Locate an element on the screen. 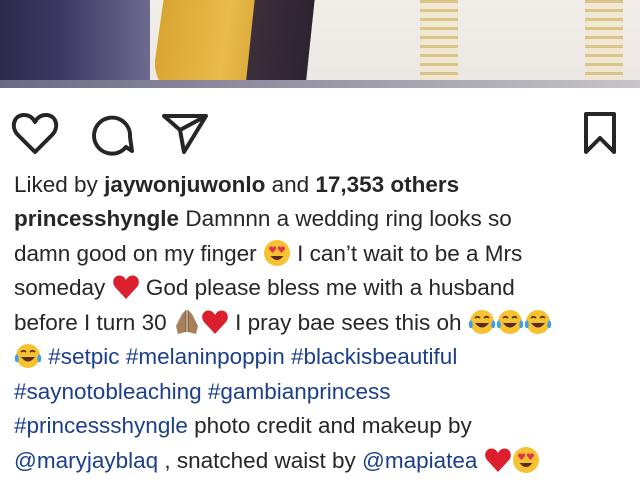 This screenshot has height=492, width=640. hashtag-link: #princessshyngle is located at coordinates (101, 425).